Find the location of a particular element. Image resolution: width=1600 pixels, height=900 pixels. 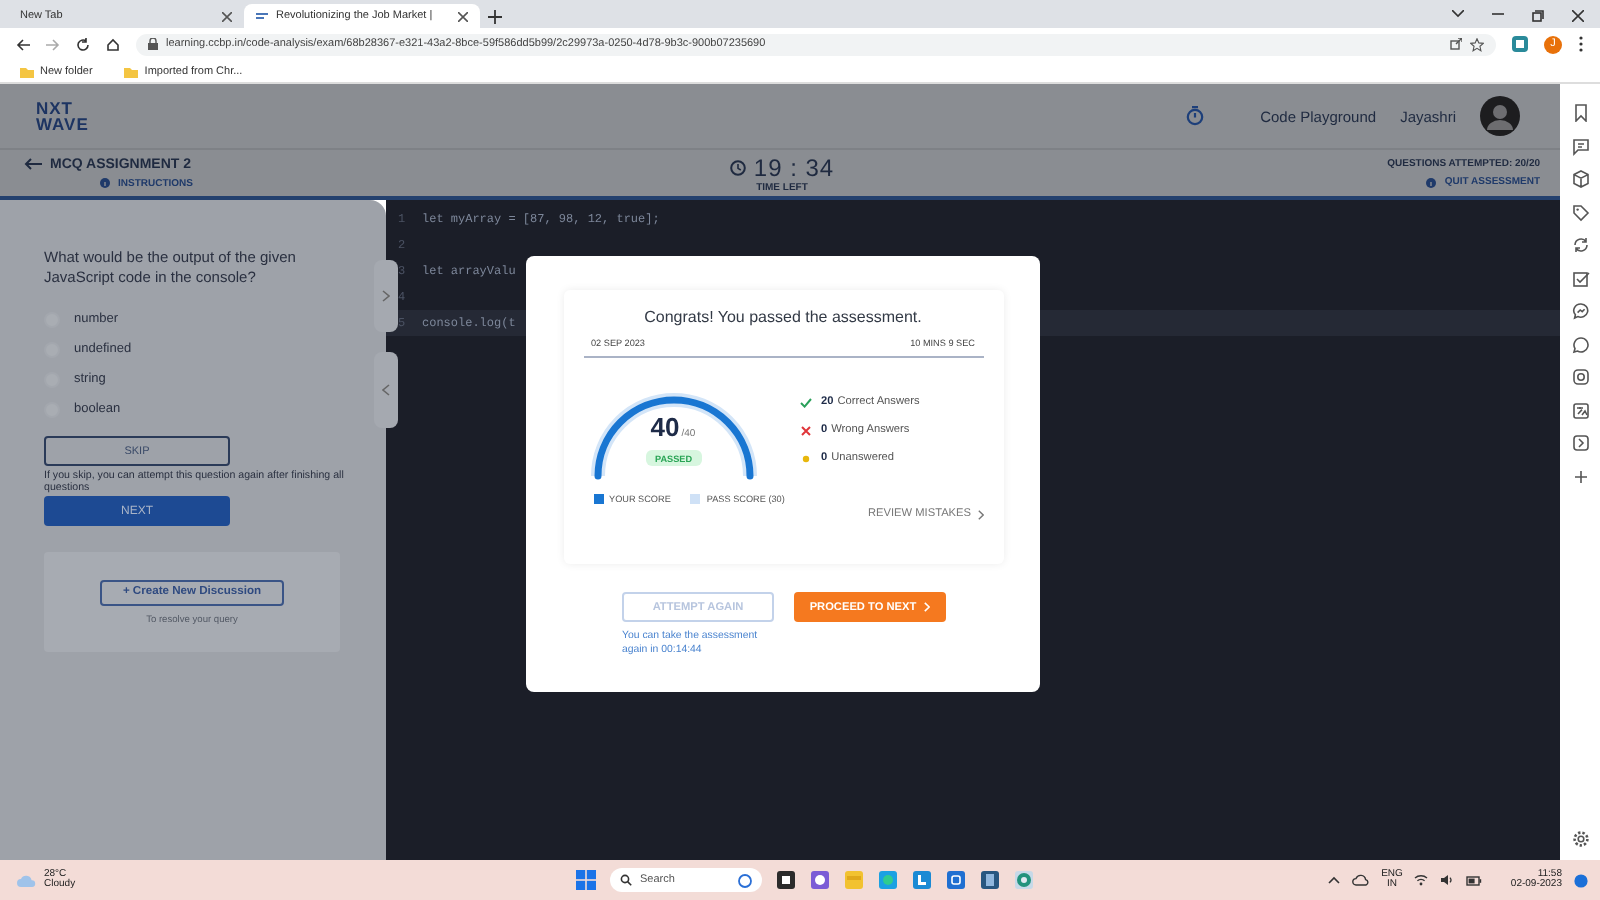

cloud-icon is located at coordinates (26, 880).